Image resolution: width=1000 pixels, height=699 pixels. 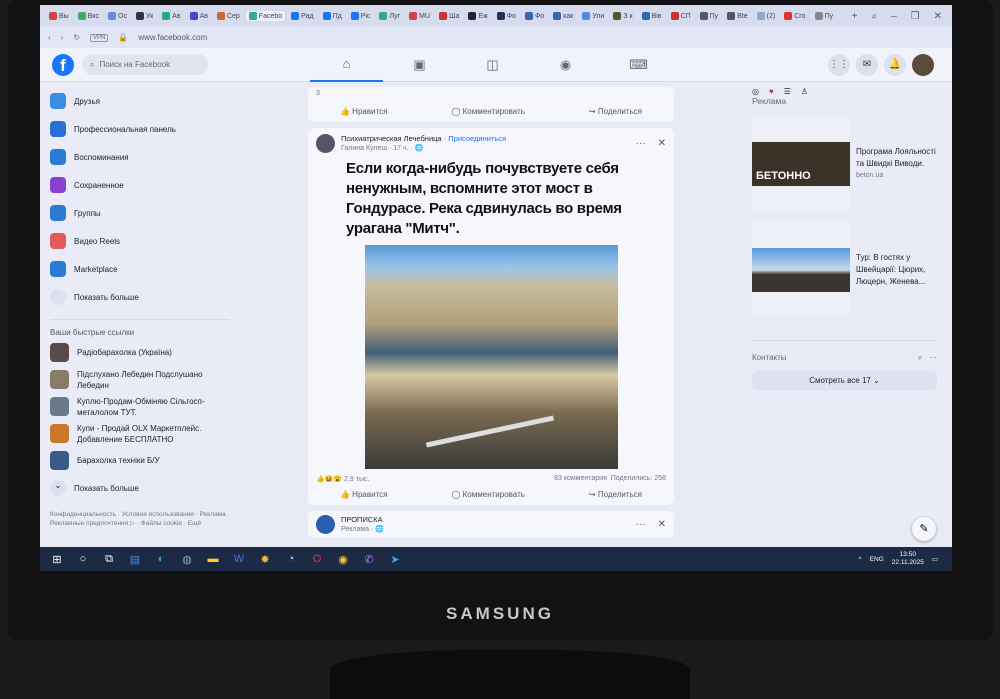 I want to click on browser-tab: Луг, so click(x=389, y=16).